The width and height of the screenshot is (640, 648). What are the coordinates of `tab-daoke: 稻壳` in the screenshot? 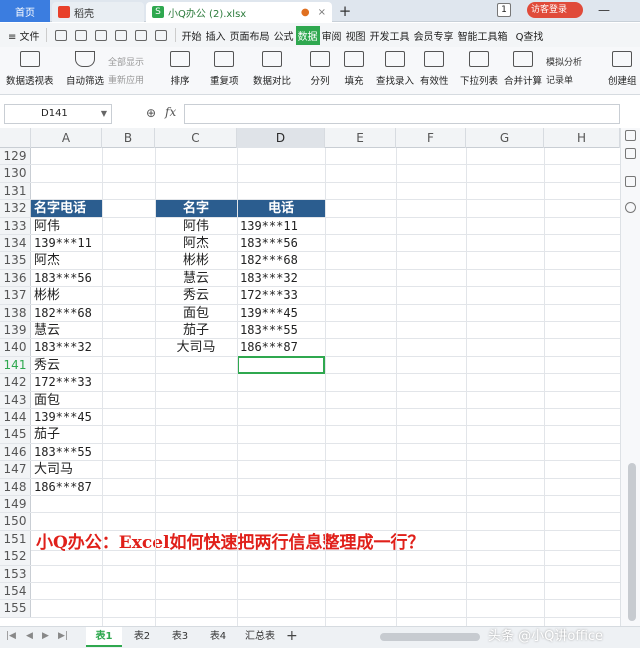 It's located at (98, 12).